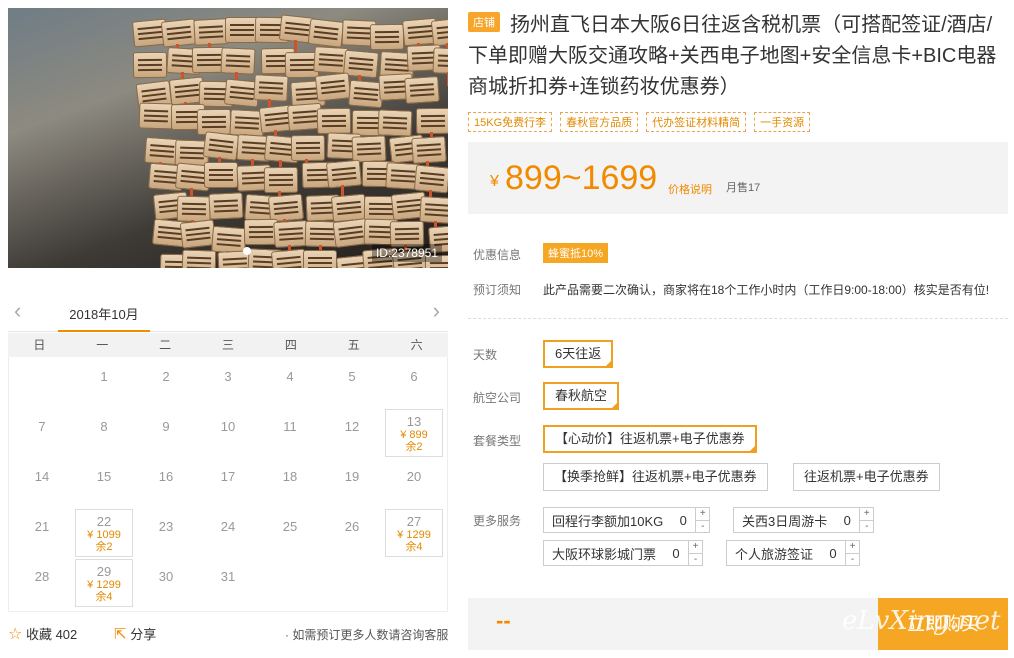 This screenshot has height=658, width=1014. Describe the element at coordinates (290, 526) in the screenshot. I see `day-number: 25` at that location.